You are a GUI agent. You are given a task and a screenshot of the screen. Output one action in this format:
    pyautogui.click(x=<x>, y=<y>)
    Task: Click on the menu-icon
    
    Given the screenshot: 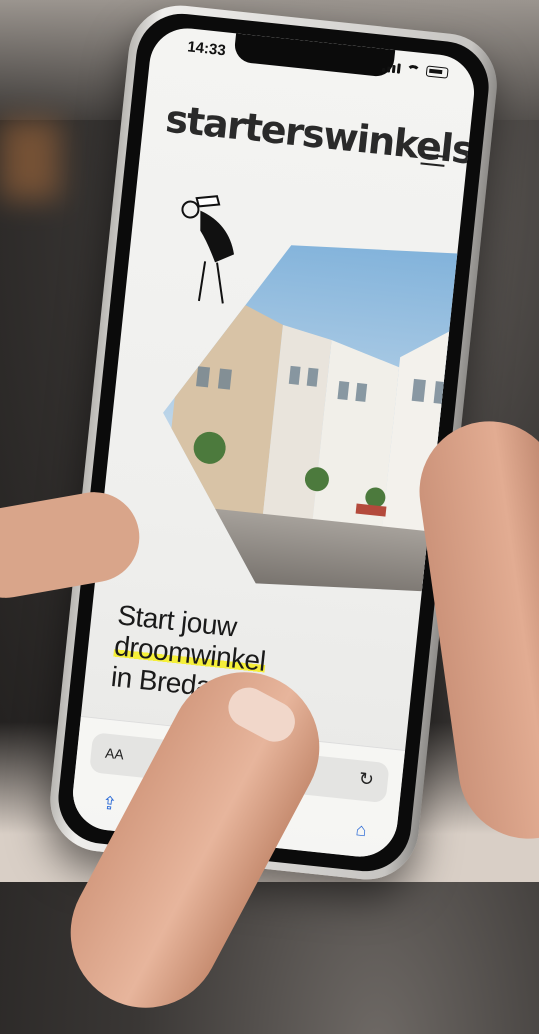 What is the action you would take?
    pyautogui.click(x=433, y=162)
    